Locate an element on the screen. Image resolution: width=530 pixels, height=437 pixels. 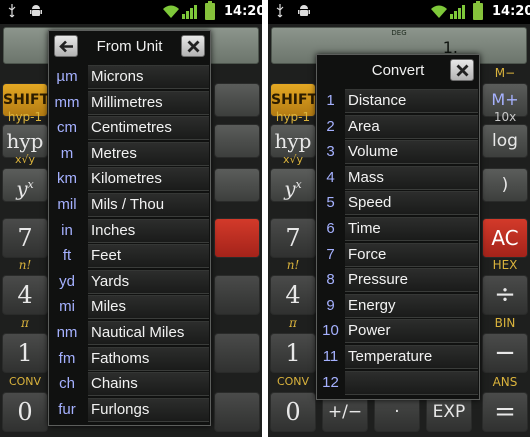
android-icon is located at coordinates (36, 10).